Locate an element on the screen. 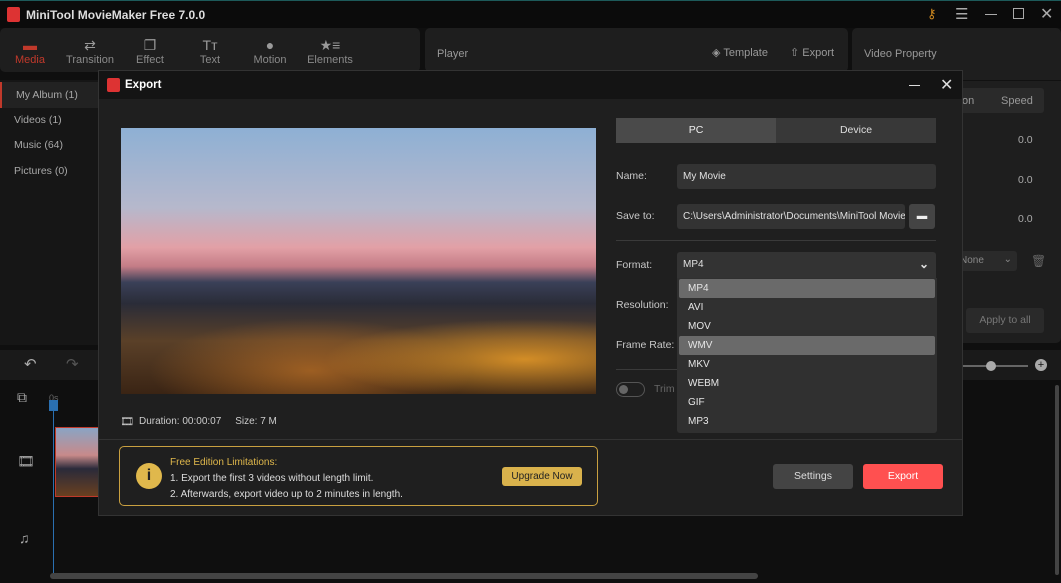 The height and width of the screenshot is (583, 1061). tab-partial: on is located at coordinates (968, 101).